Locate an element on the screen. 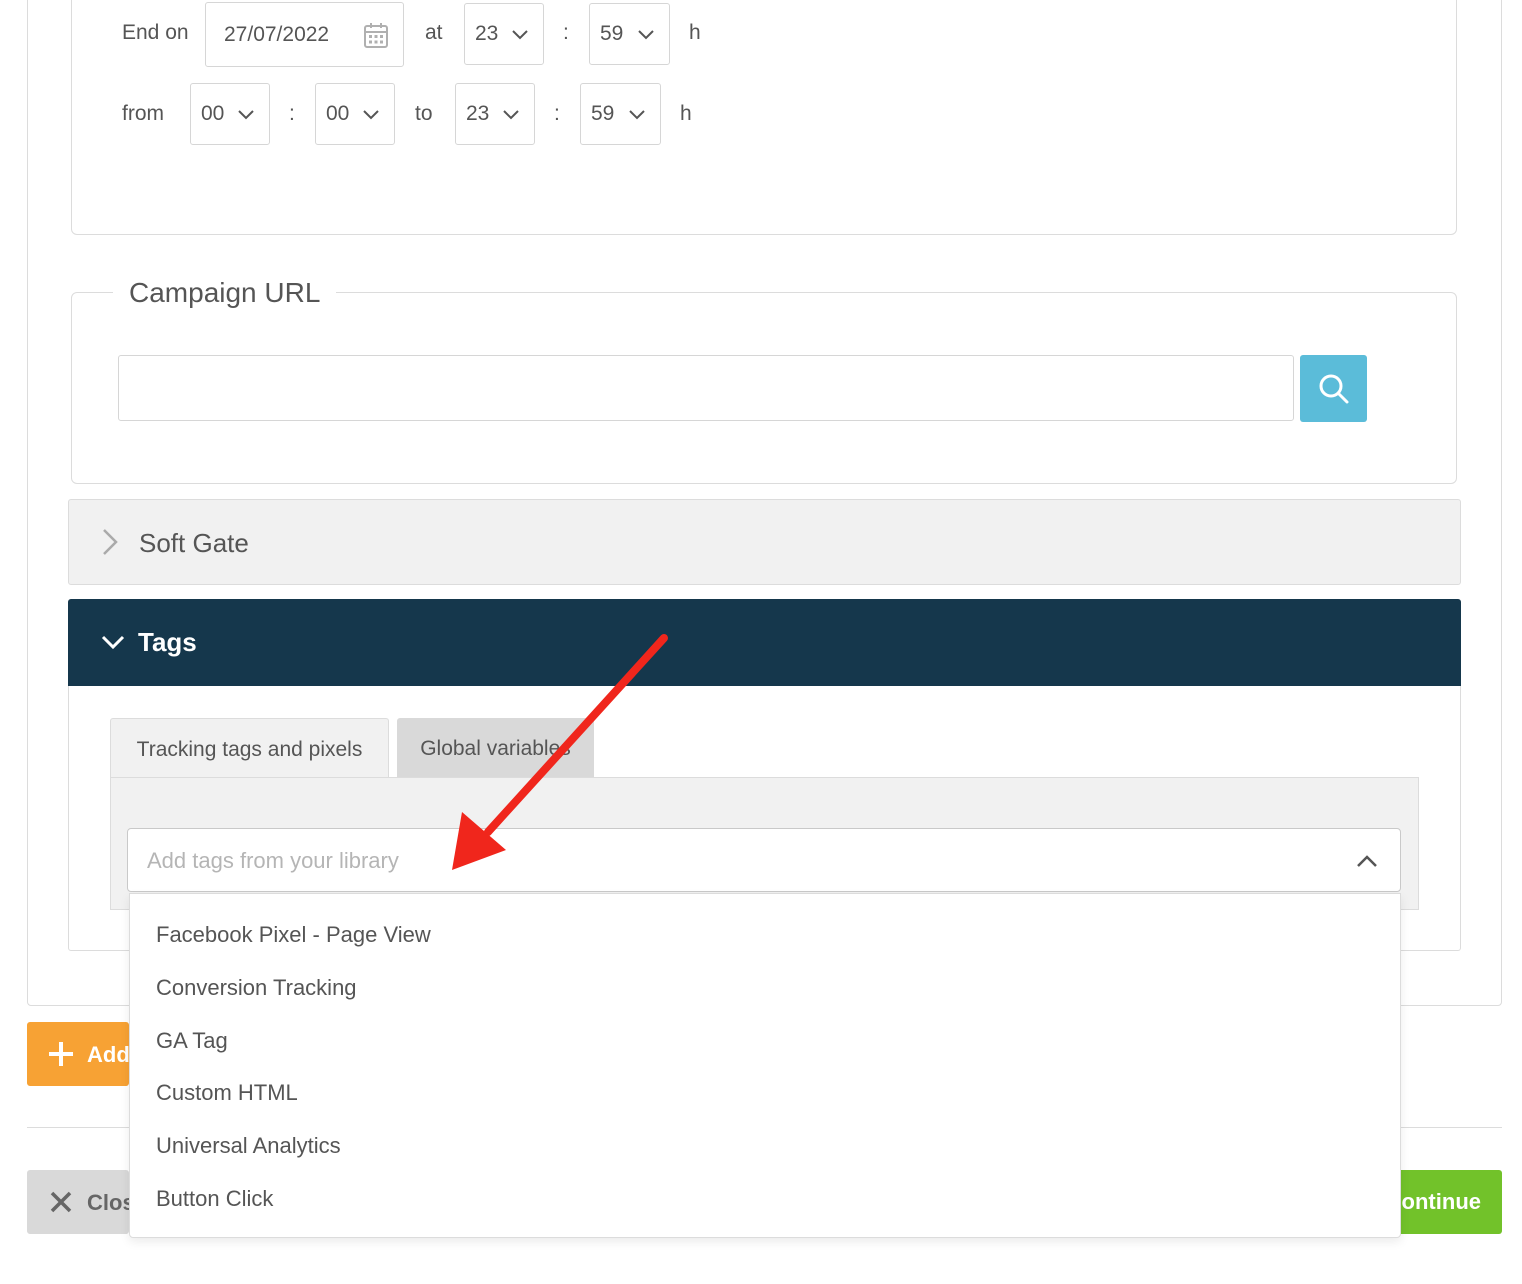  tab-global-variables: Global variables is located at coordinates (495, 749).